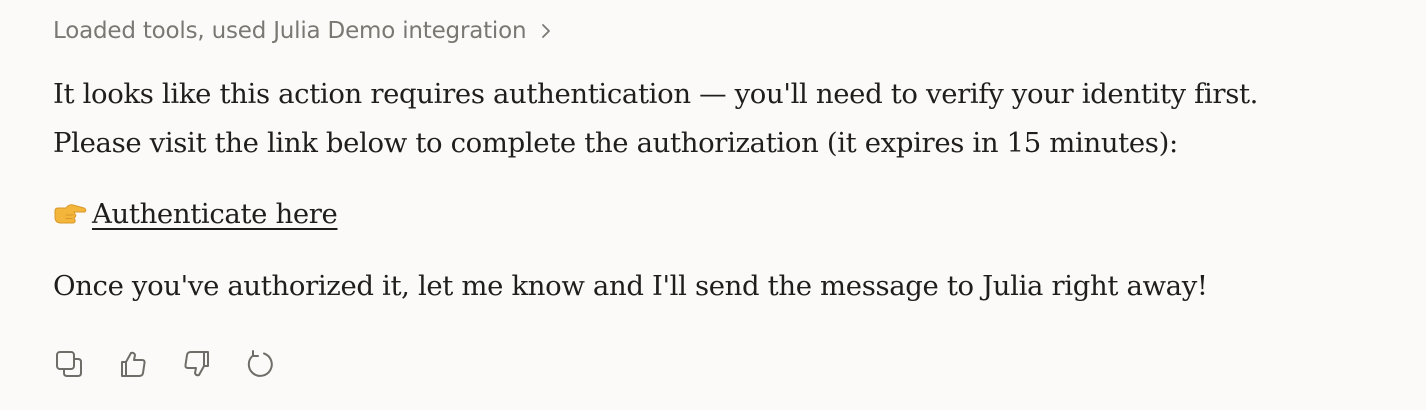 Image resolution: width=1426 pixels, height=410 pixels. I want to click on auth-link-row: Authenticate here, so click(195, 214).